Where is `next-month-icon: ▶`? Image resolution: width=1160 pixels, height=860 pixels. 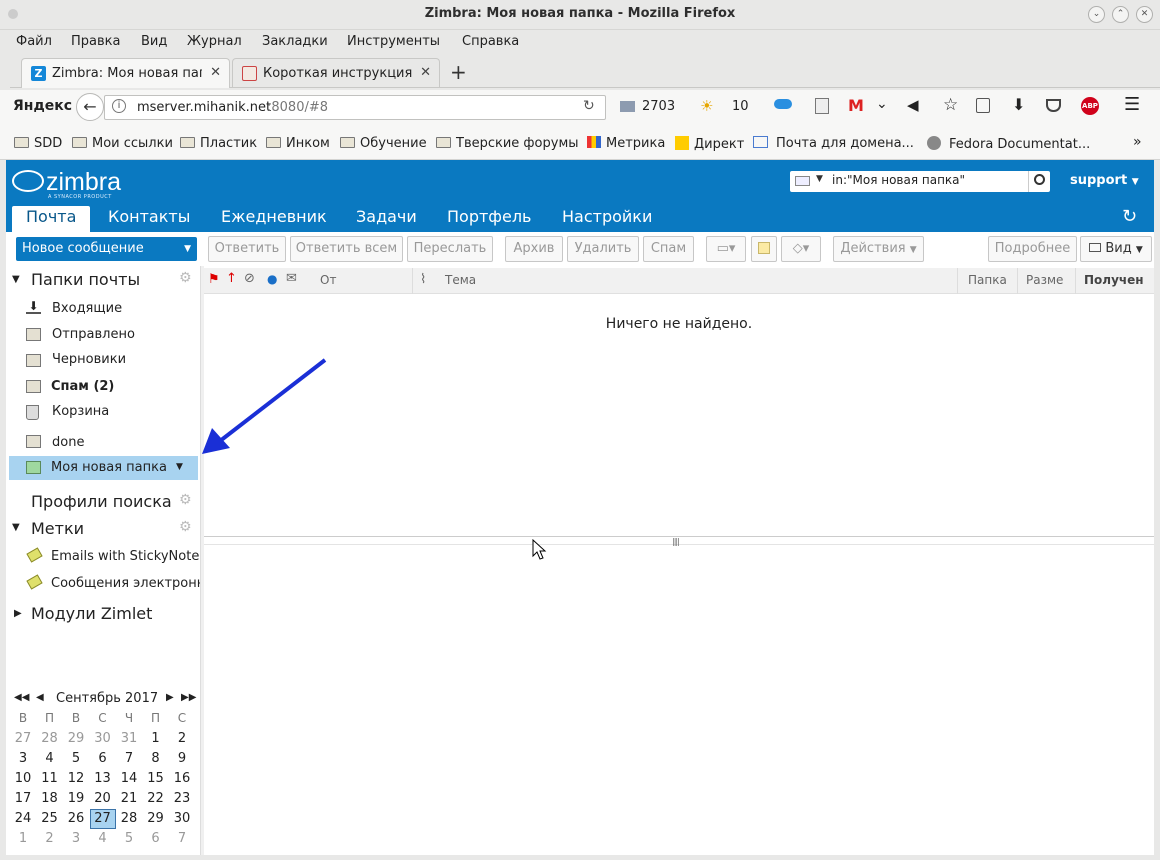 next-month-icon: ▶ is located at coordinates (170, 697).